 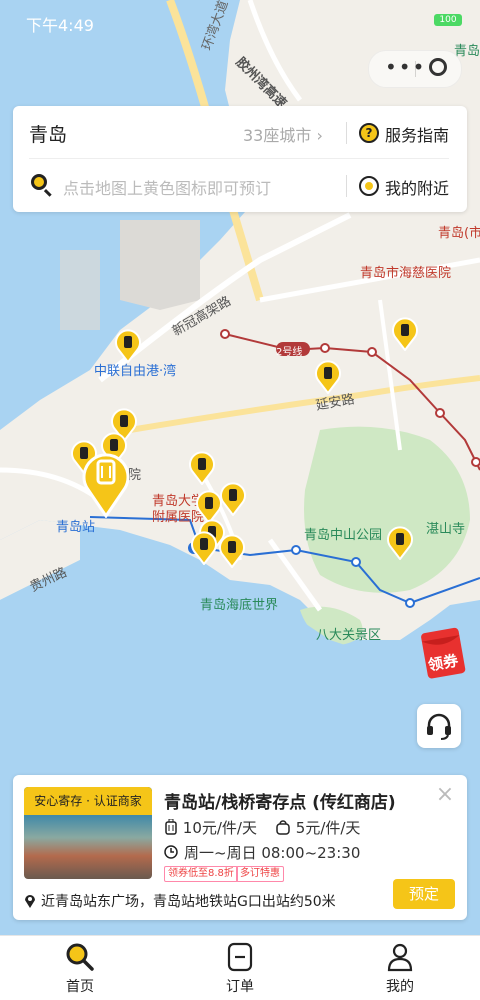 What do you see at coordinates (272, 853) in the screenshot?
I see `opening-hours: 周一~周日 08:00~23:30` at bounding box center [272, 853].